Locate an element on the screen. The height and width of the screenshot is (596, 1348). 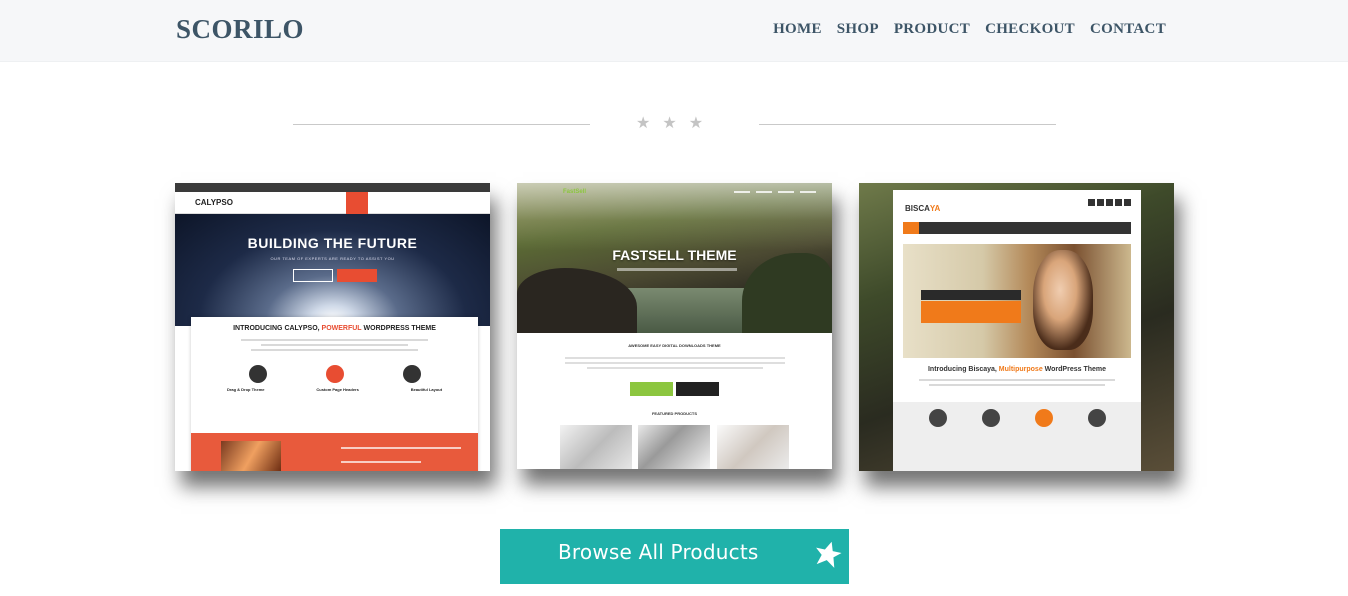
send-icon is located at coordinates (257, 374).